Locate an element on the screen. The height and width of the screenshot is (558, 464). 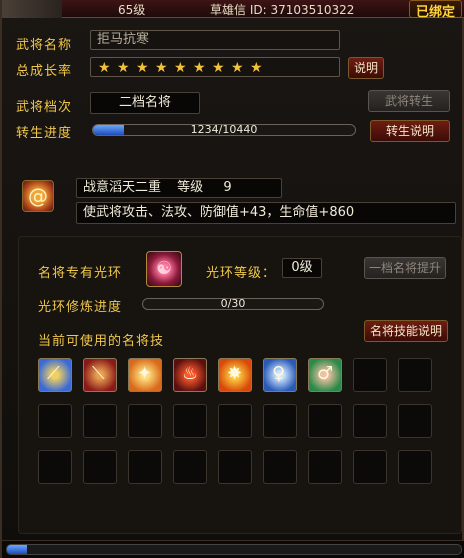
skill-glyph: ⟋ is located at coordinates (53, 373).